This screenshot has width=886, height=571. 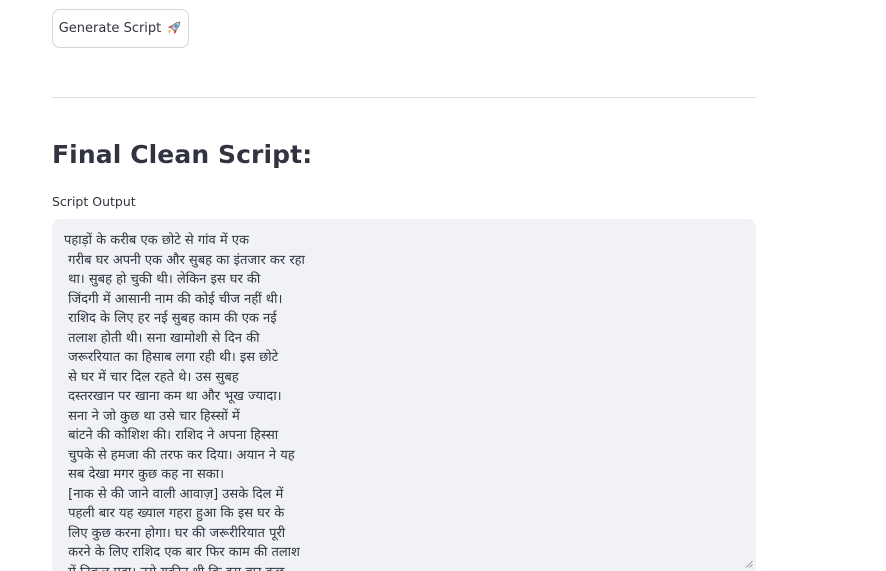 What do you see at coordinates (144, 474) in the screenshot?
I see `script-output-line: सब देखा मगर कुछ कह ना सका।` at bounding box center [144, 474].